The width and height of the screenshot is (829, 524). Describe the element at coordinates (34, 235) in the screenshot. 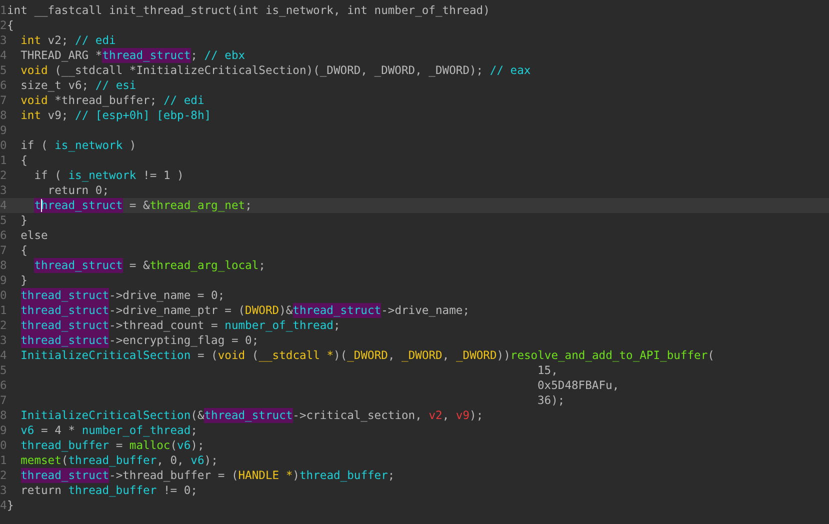

I see `code-text: else` at that location.